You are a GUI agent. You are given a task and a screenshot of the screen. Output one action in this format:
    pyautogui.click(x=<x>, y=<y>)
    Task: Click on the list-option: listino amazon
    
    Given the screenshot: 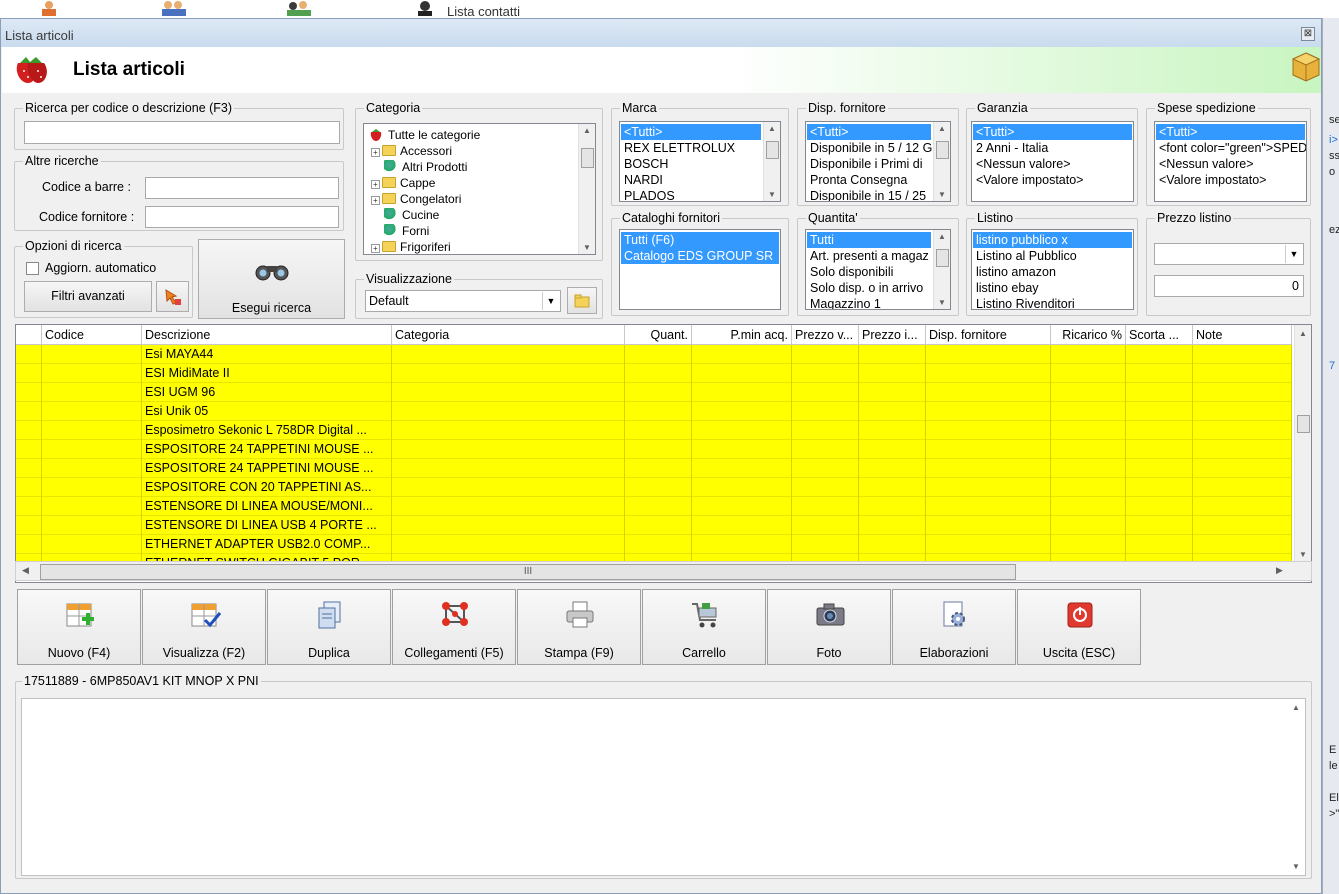 What is the action you would take?
    pyautogui.click(x=1052, y=272)
    